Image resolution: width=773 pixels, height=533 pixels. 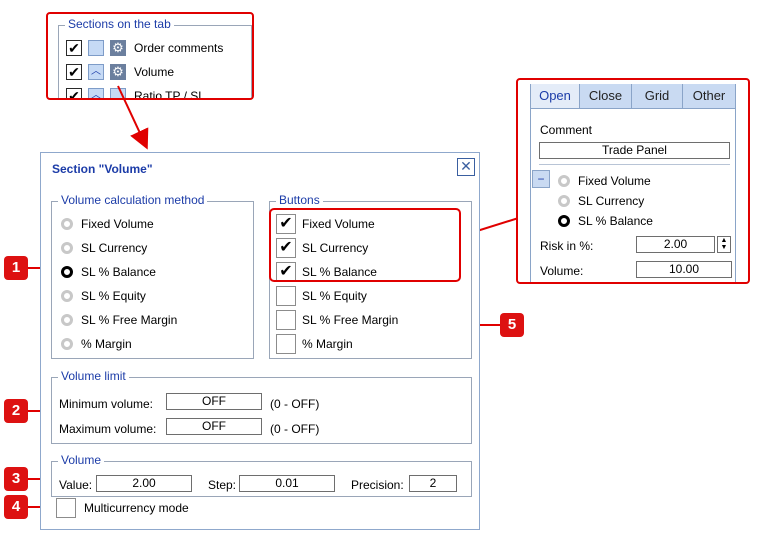 What do you see at coordinates (299, 200) in the screenshot?
I see `buttons-title: Buttons` at bounding box center [299, 200].